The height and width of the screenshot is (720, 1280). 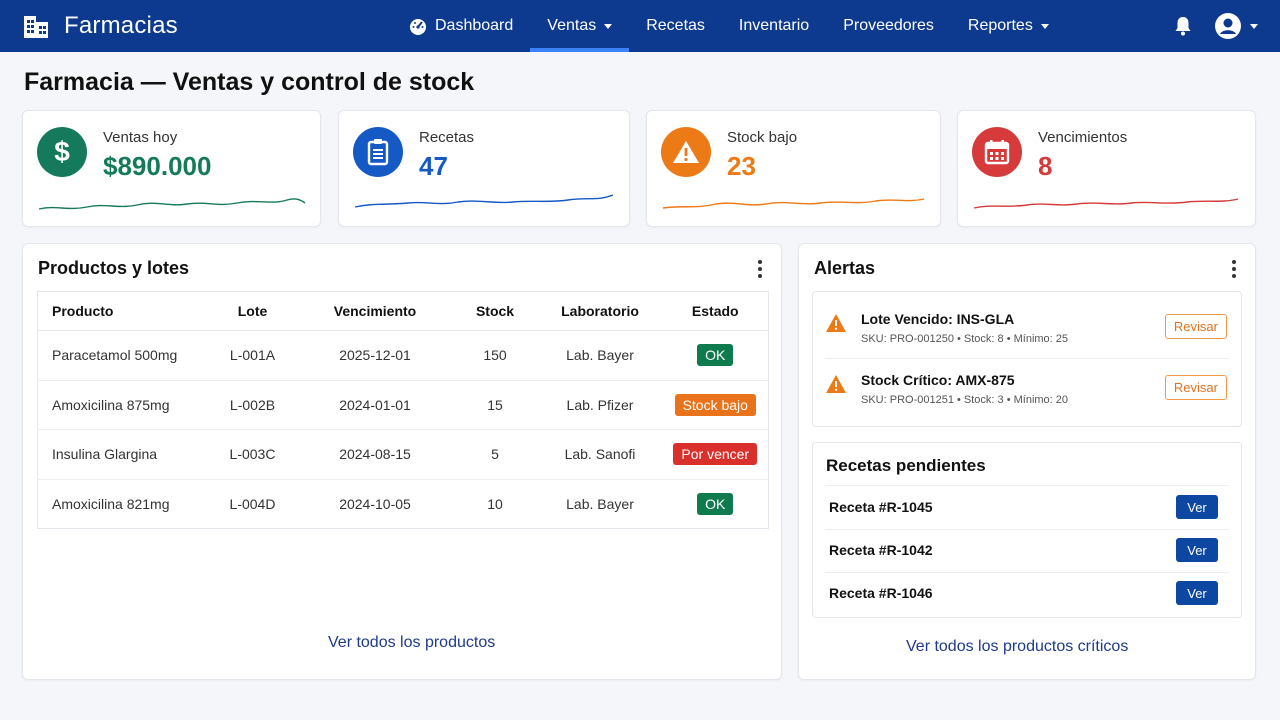 I want to click on cell-estado: Por vencer, so click(x=715, y=454).